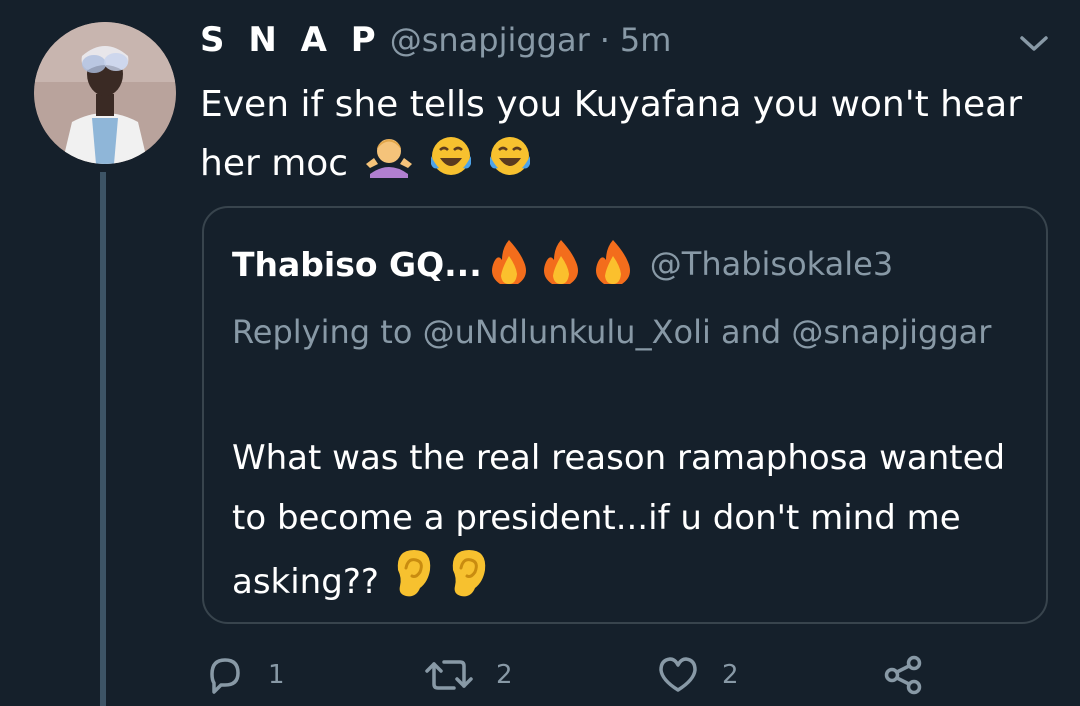  What do you see at coordinates (105, 93) in the screenshot?
I see `avatar` at bounding box center [105, 93].